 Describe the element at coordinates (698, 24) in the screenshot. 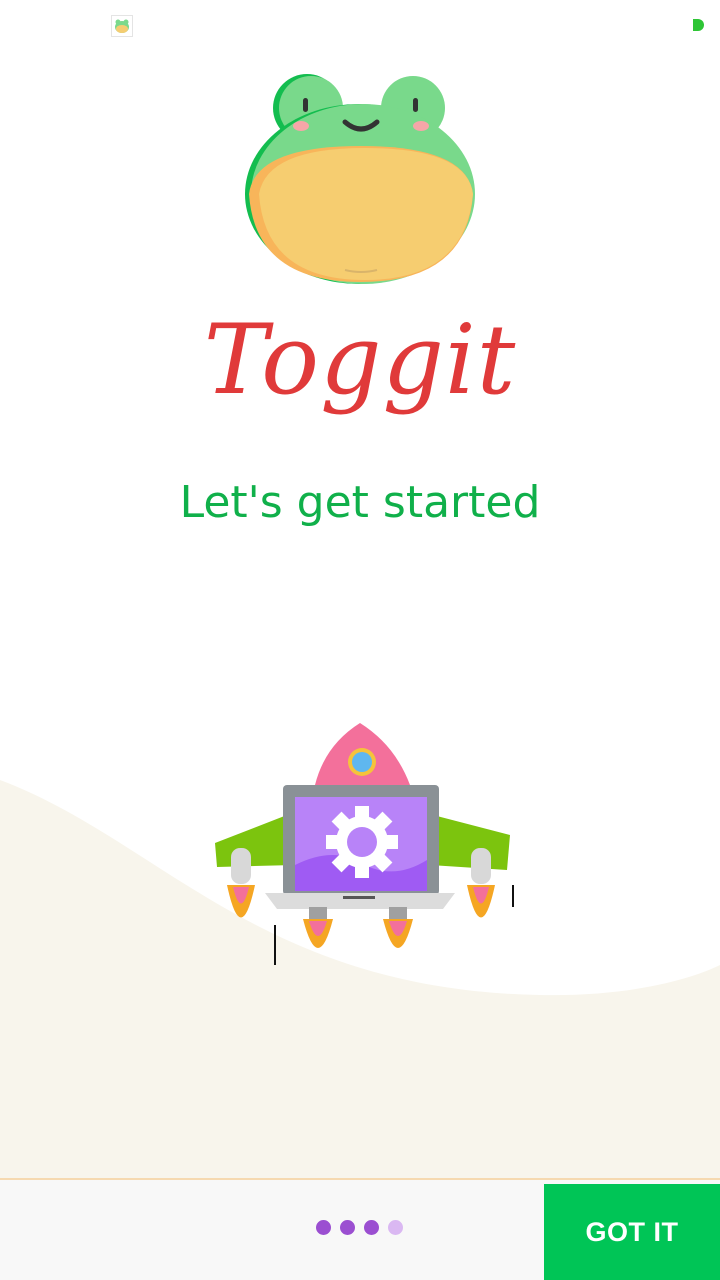

I see `green-status-dot-icon` at that location.